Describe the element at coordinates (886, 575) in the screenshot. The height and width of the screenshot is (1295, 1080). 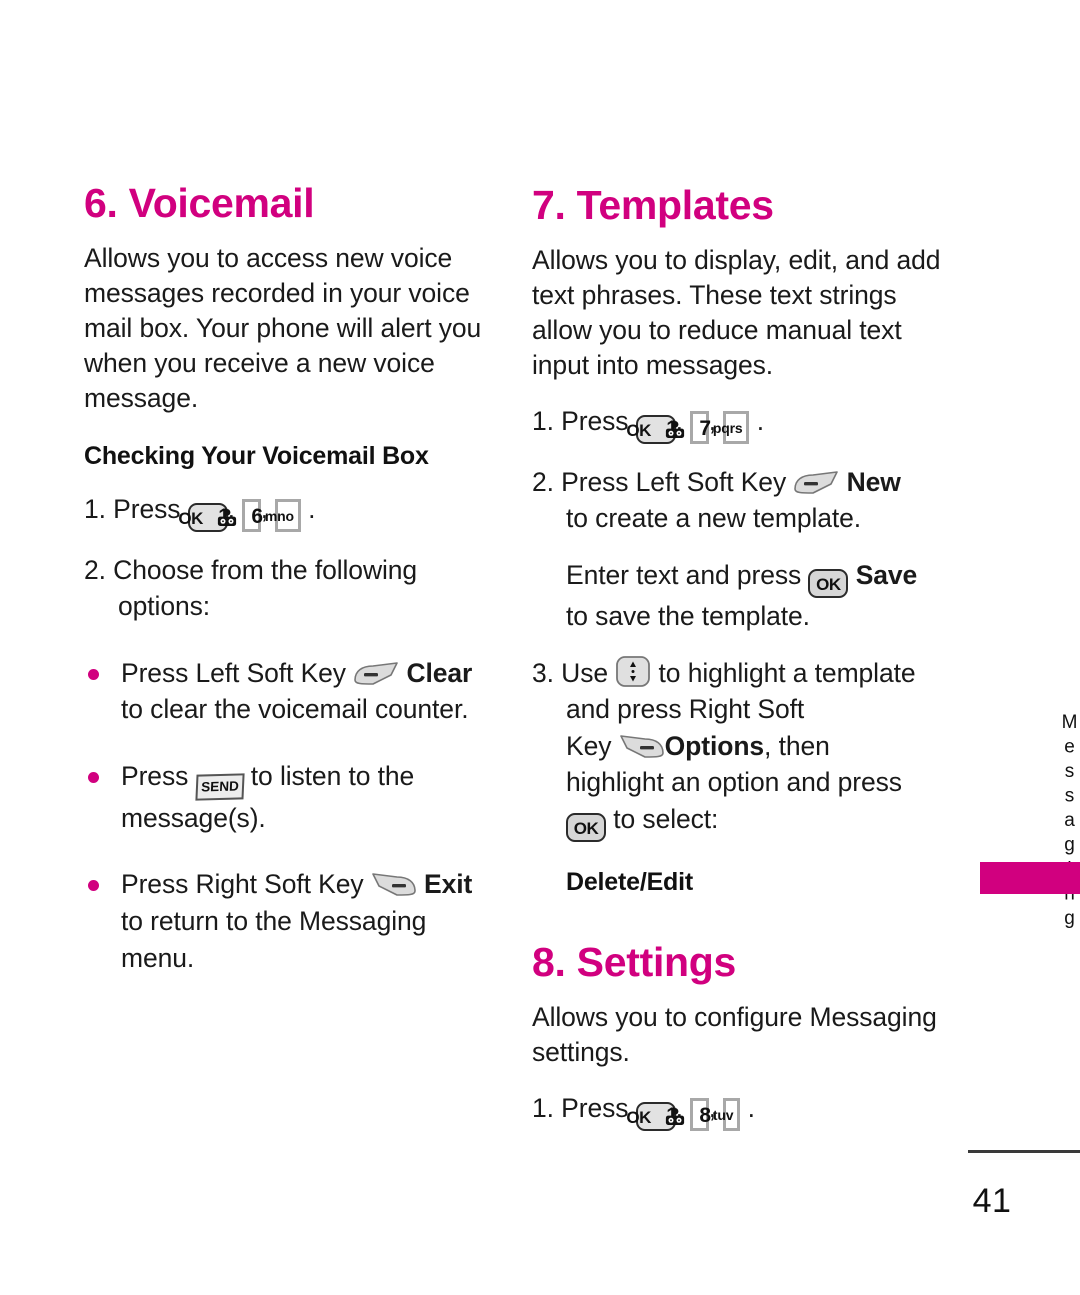
I see `templates-save-label: Save` at that location.